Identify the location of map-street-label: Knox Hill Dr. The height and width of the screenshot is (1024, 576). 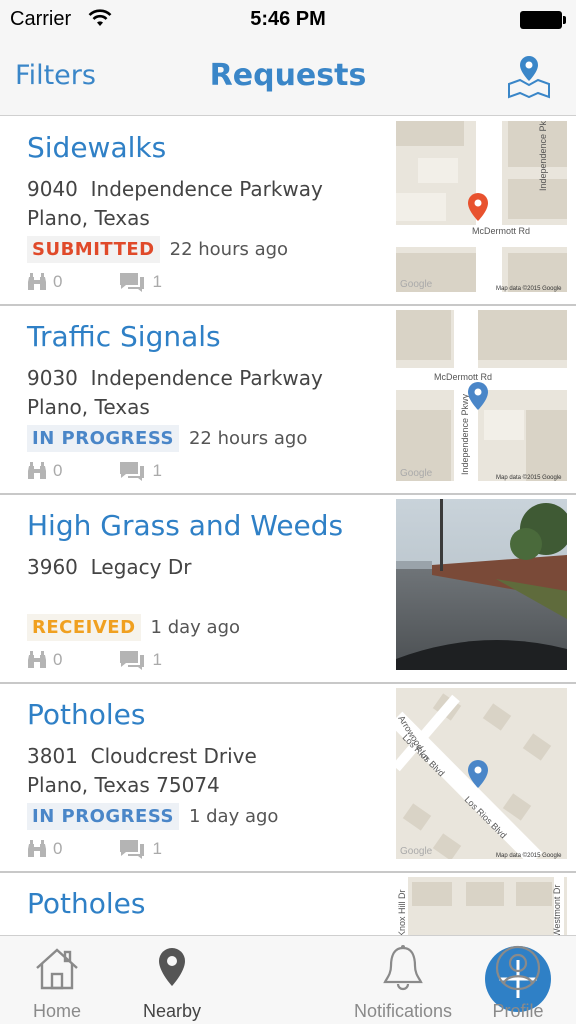
(402, 912).